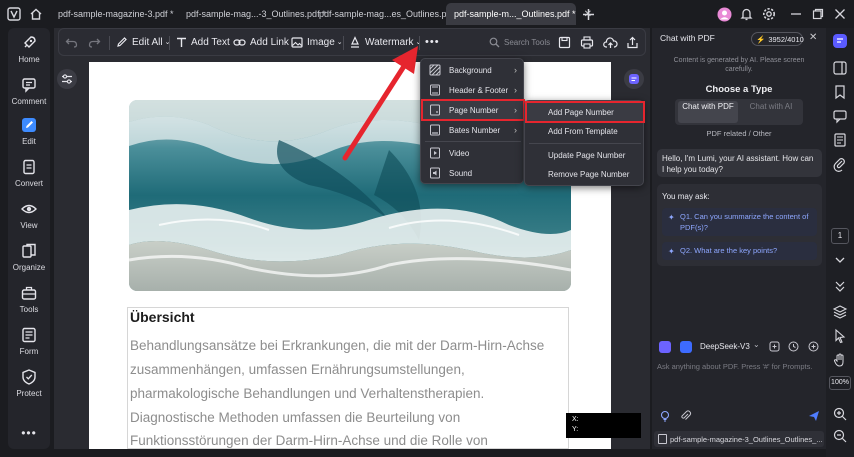 The image size is (854, 457). What do you see at coordinates (73, 42) in the screenshot?
I see `undo-icon` at bounding box center [73, 42].